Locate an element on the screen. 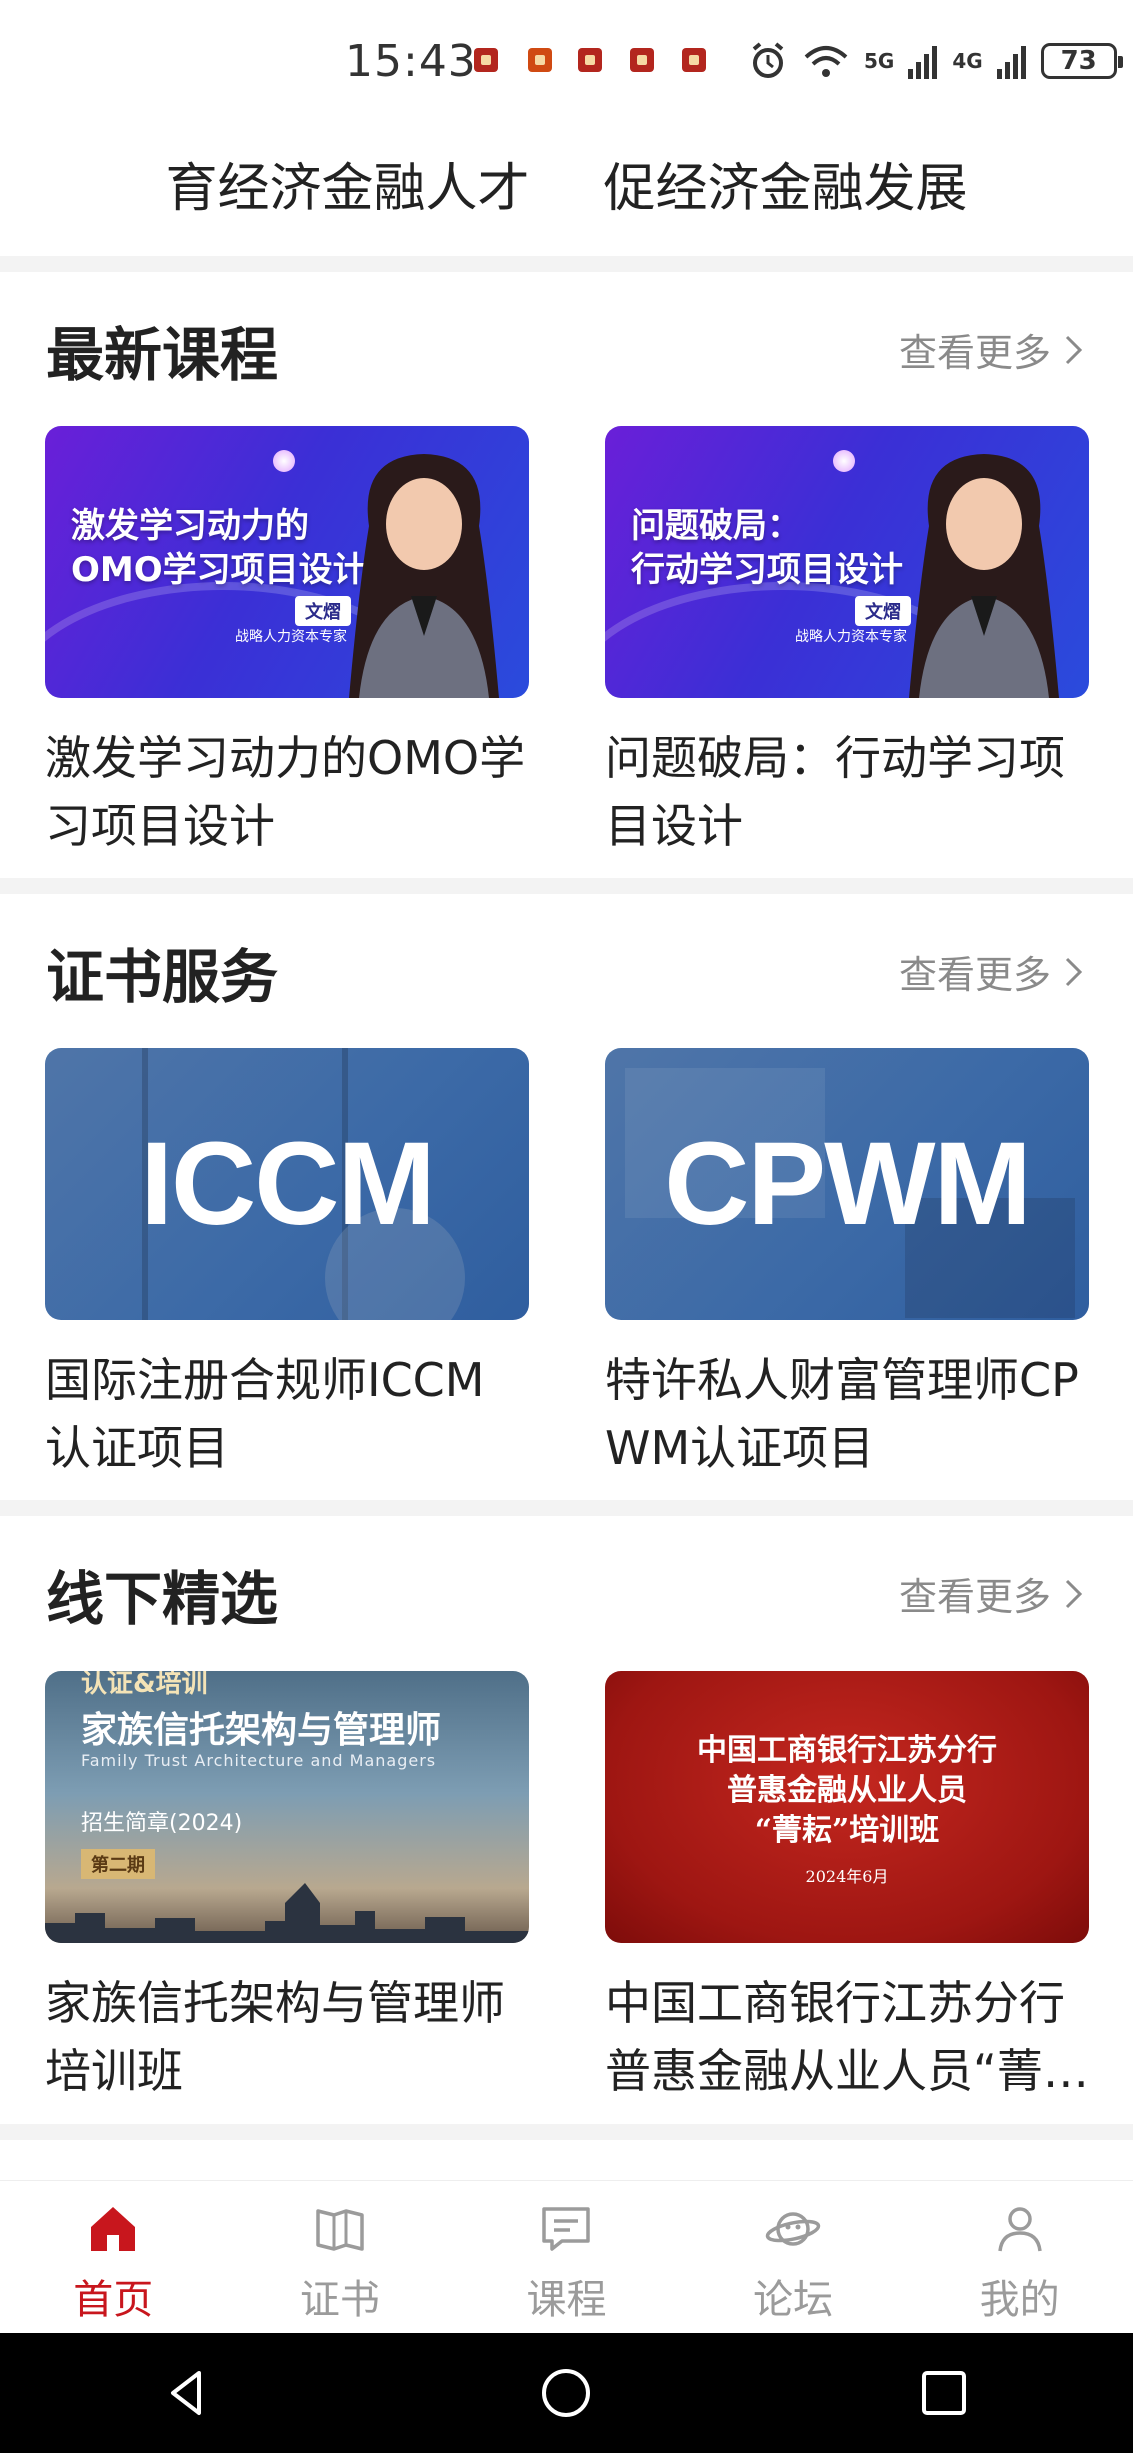 This screenshot has height=2453, width=1133. section-title-latest-courses: 最新课程 is located at coordinates (162, 355).